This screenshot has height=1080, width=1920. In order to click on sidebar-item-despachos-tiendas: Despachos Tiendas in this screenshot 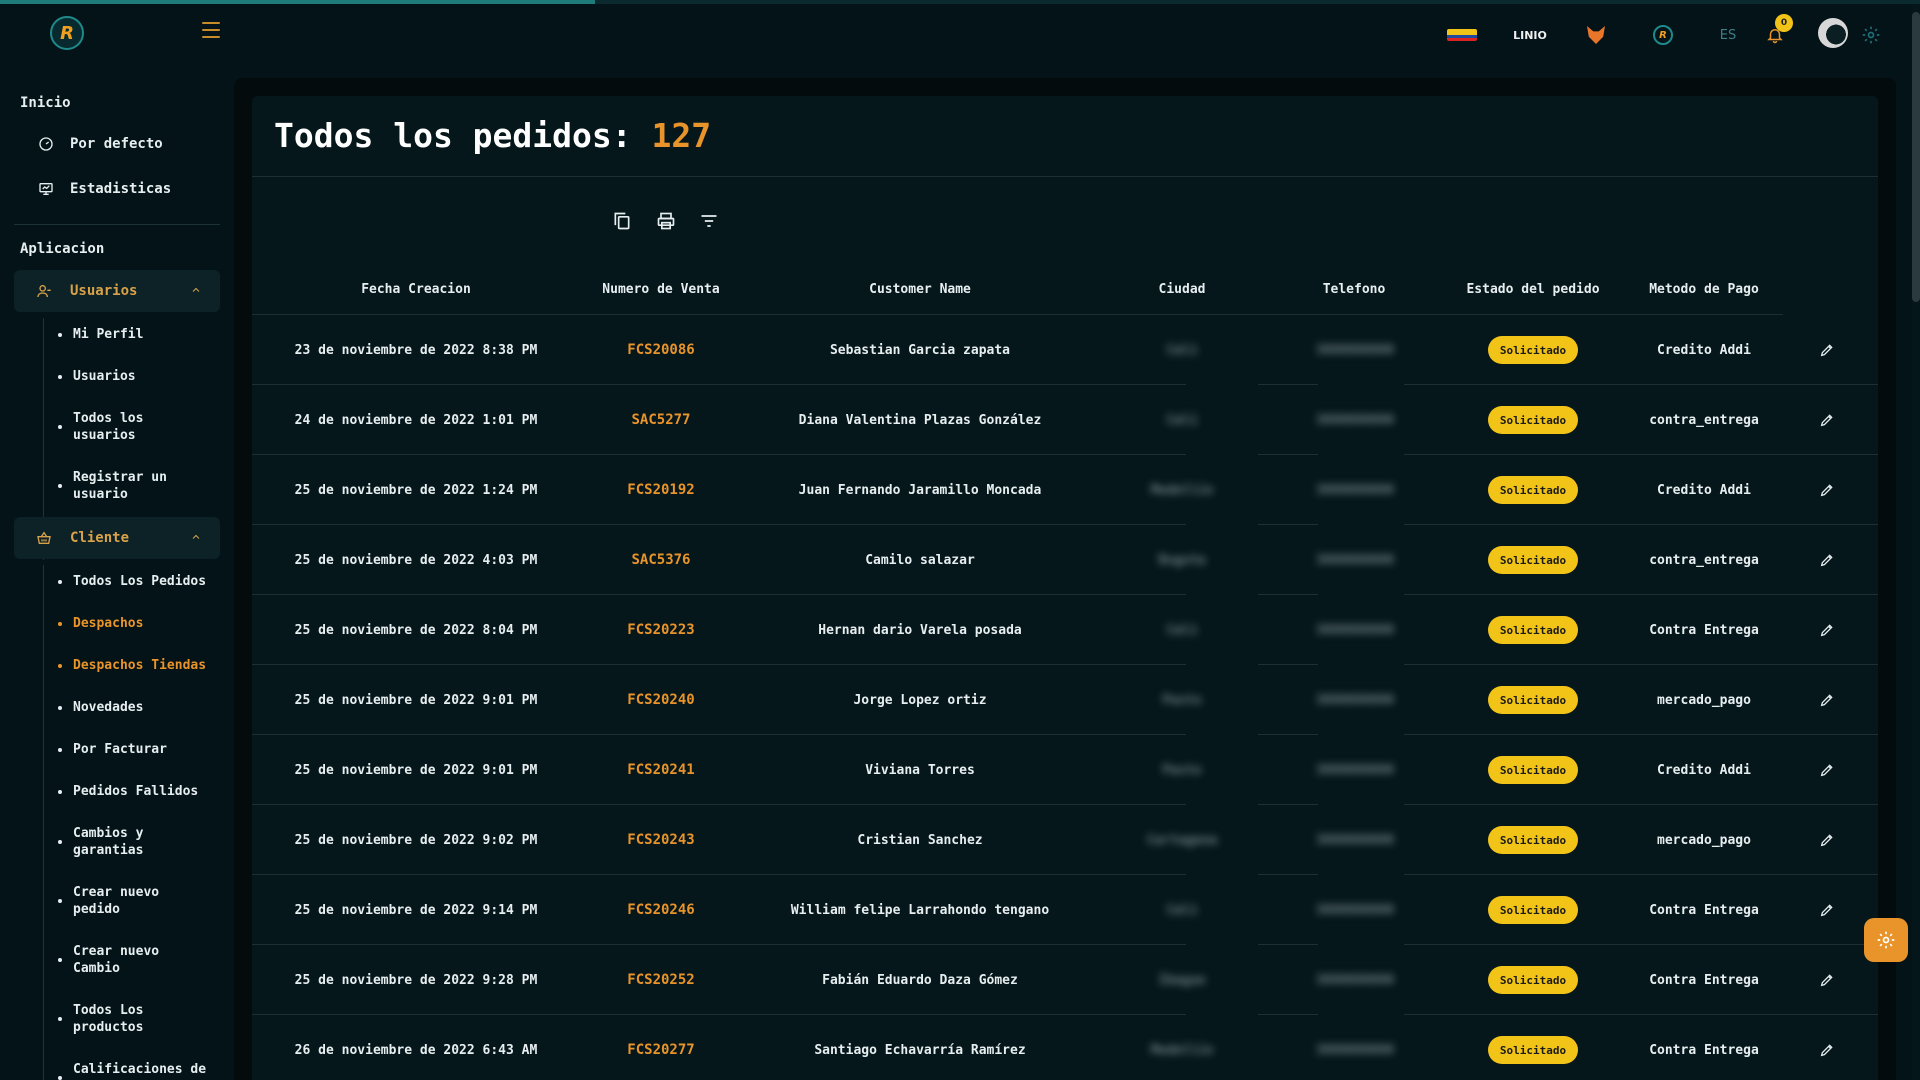, I will do `click(138, 665)`.